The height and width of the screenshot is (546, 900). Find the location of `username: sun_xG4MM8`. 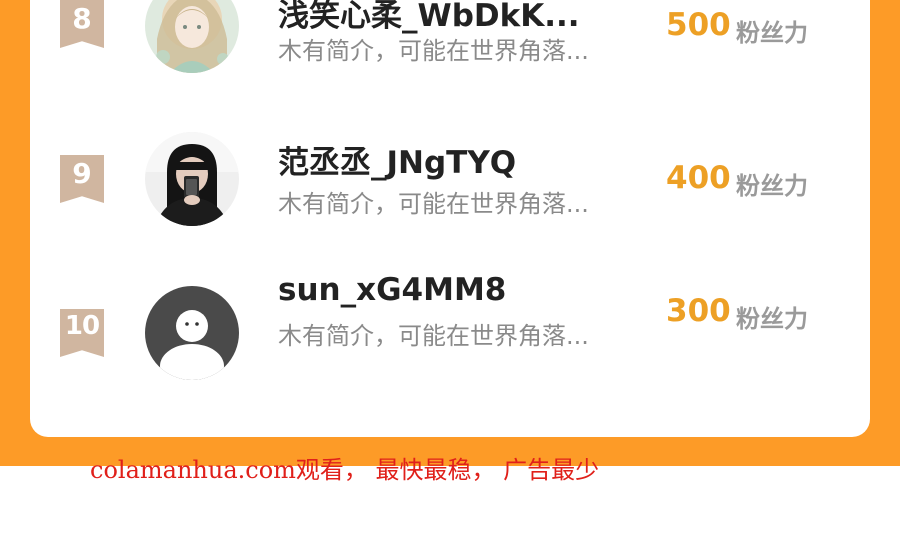

username: sun_xG4MM8 is located at coordinates (392, 290).